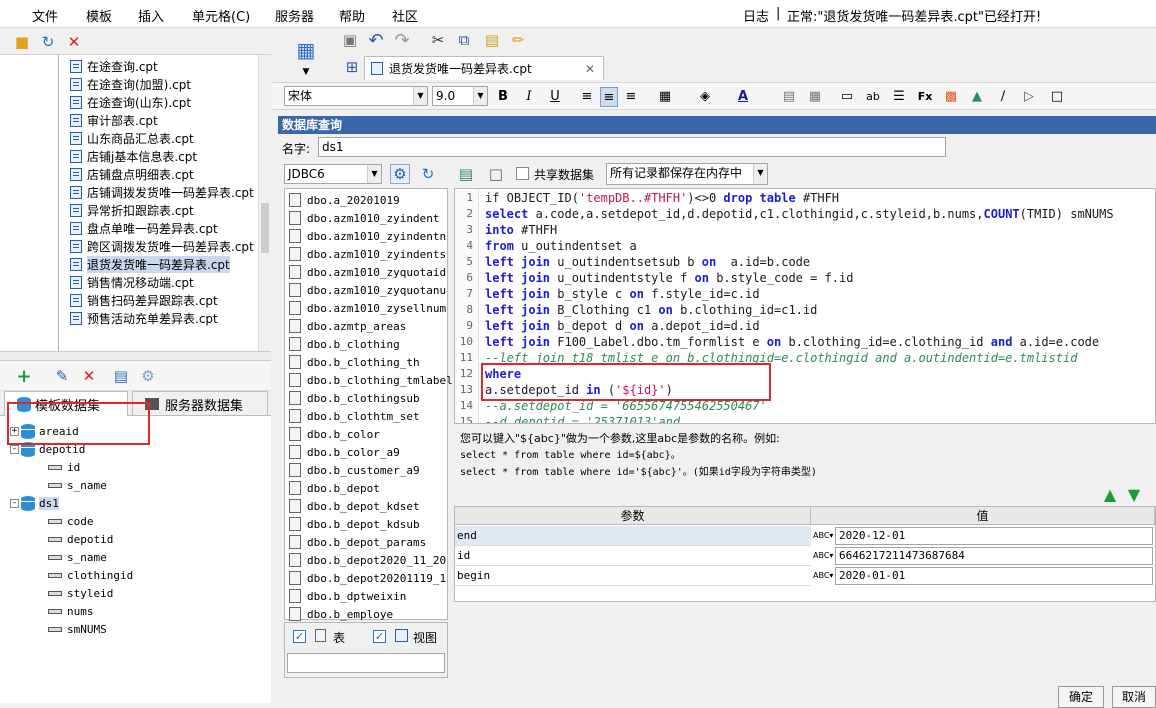 The width and height of the screenshot is (1156, 708). Describe the element at coordinates (356, 96) in the screenshot. I see `font-select: 宋体 ▼` at that location.